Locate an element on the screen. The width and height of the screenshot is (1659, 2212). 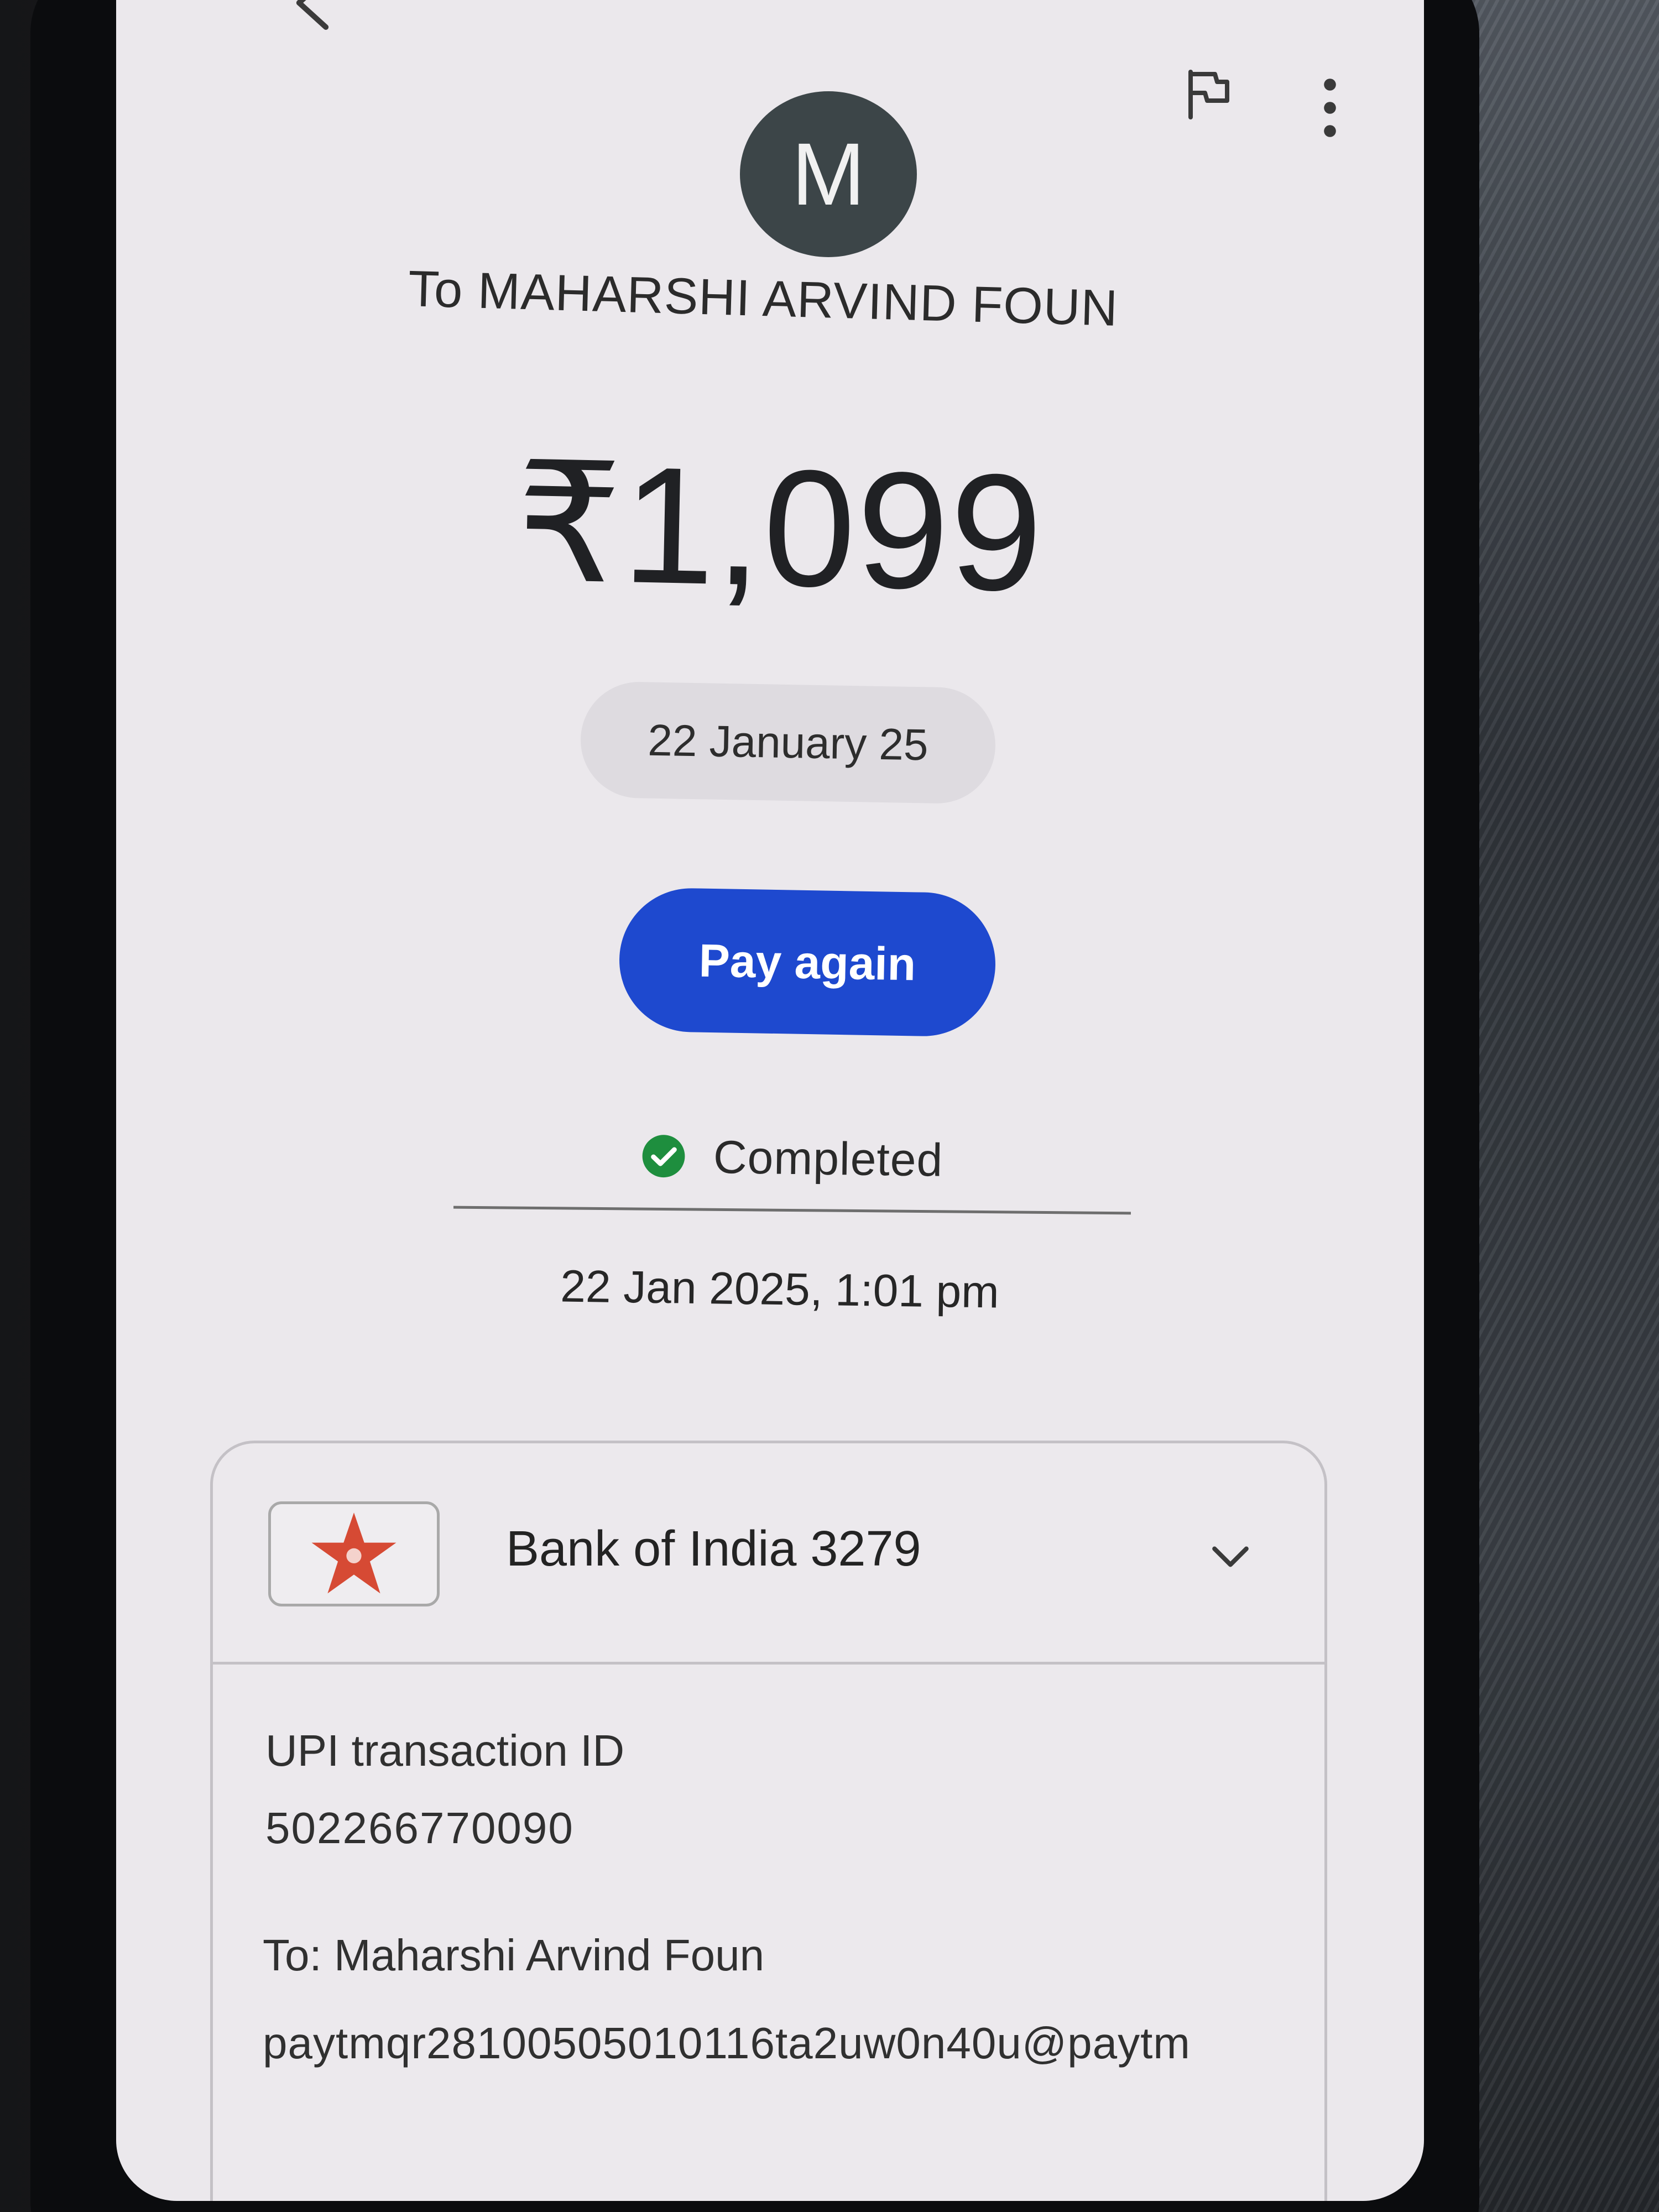
upi-transaction-id-value: 502266770090 is located at coordinates (420, 1828).